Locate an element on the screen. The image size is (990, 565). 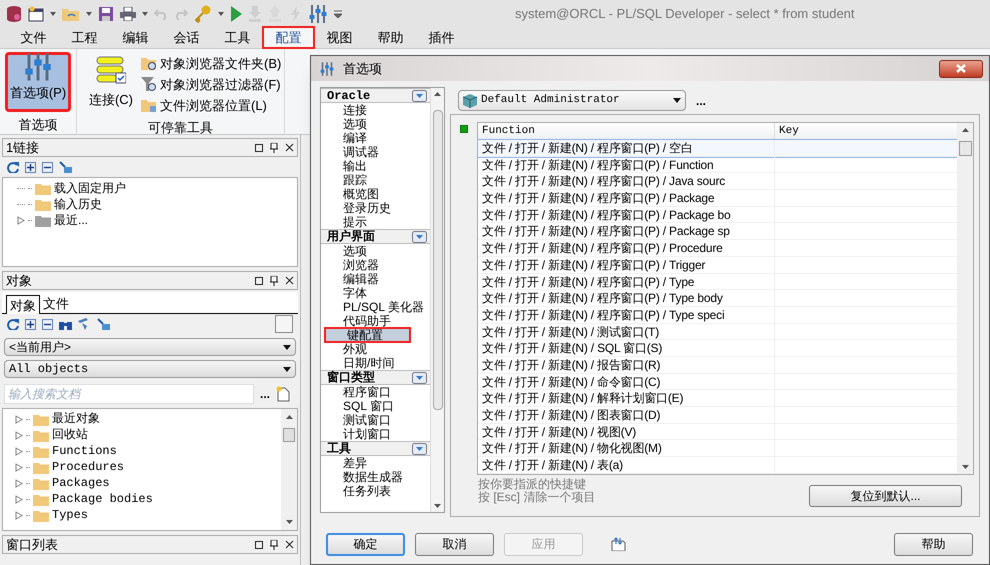
table-row: 文件 / 打开 / 新建(N) / 程序窗口(P) / Type speci is located at coordinates (717, 315).